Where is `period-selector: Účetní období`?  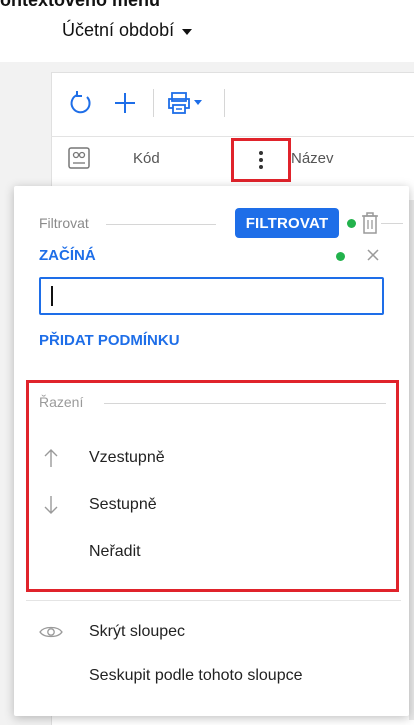 period-selector: Účetní období is located at coordinates (127, 30).